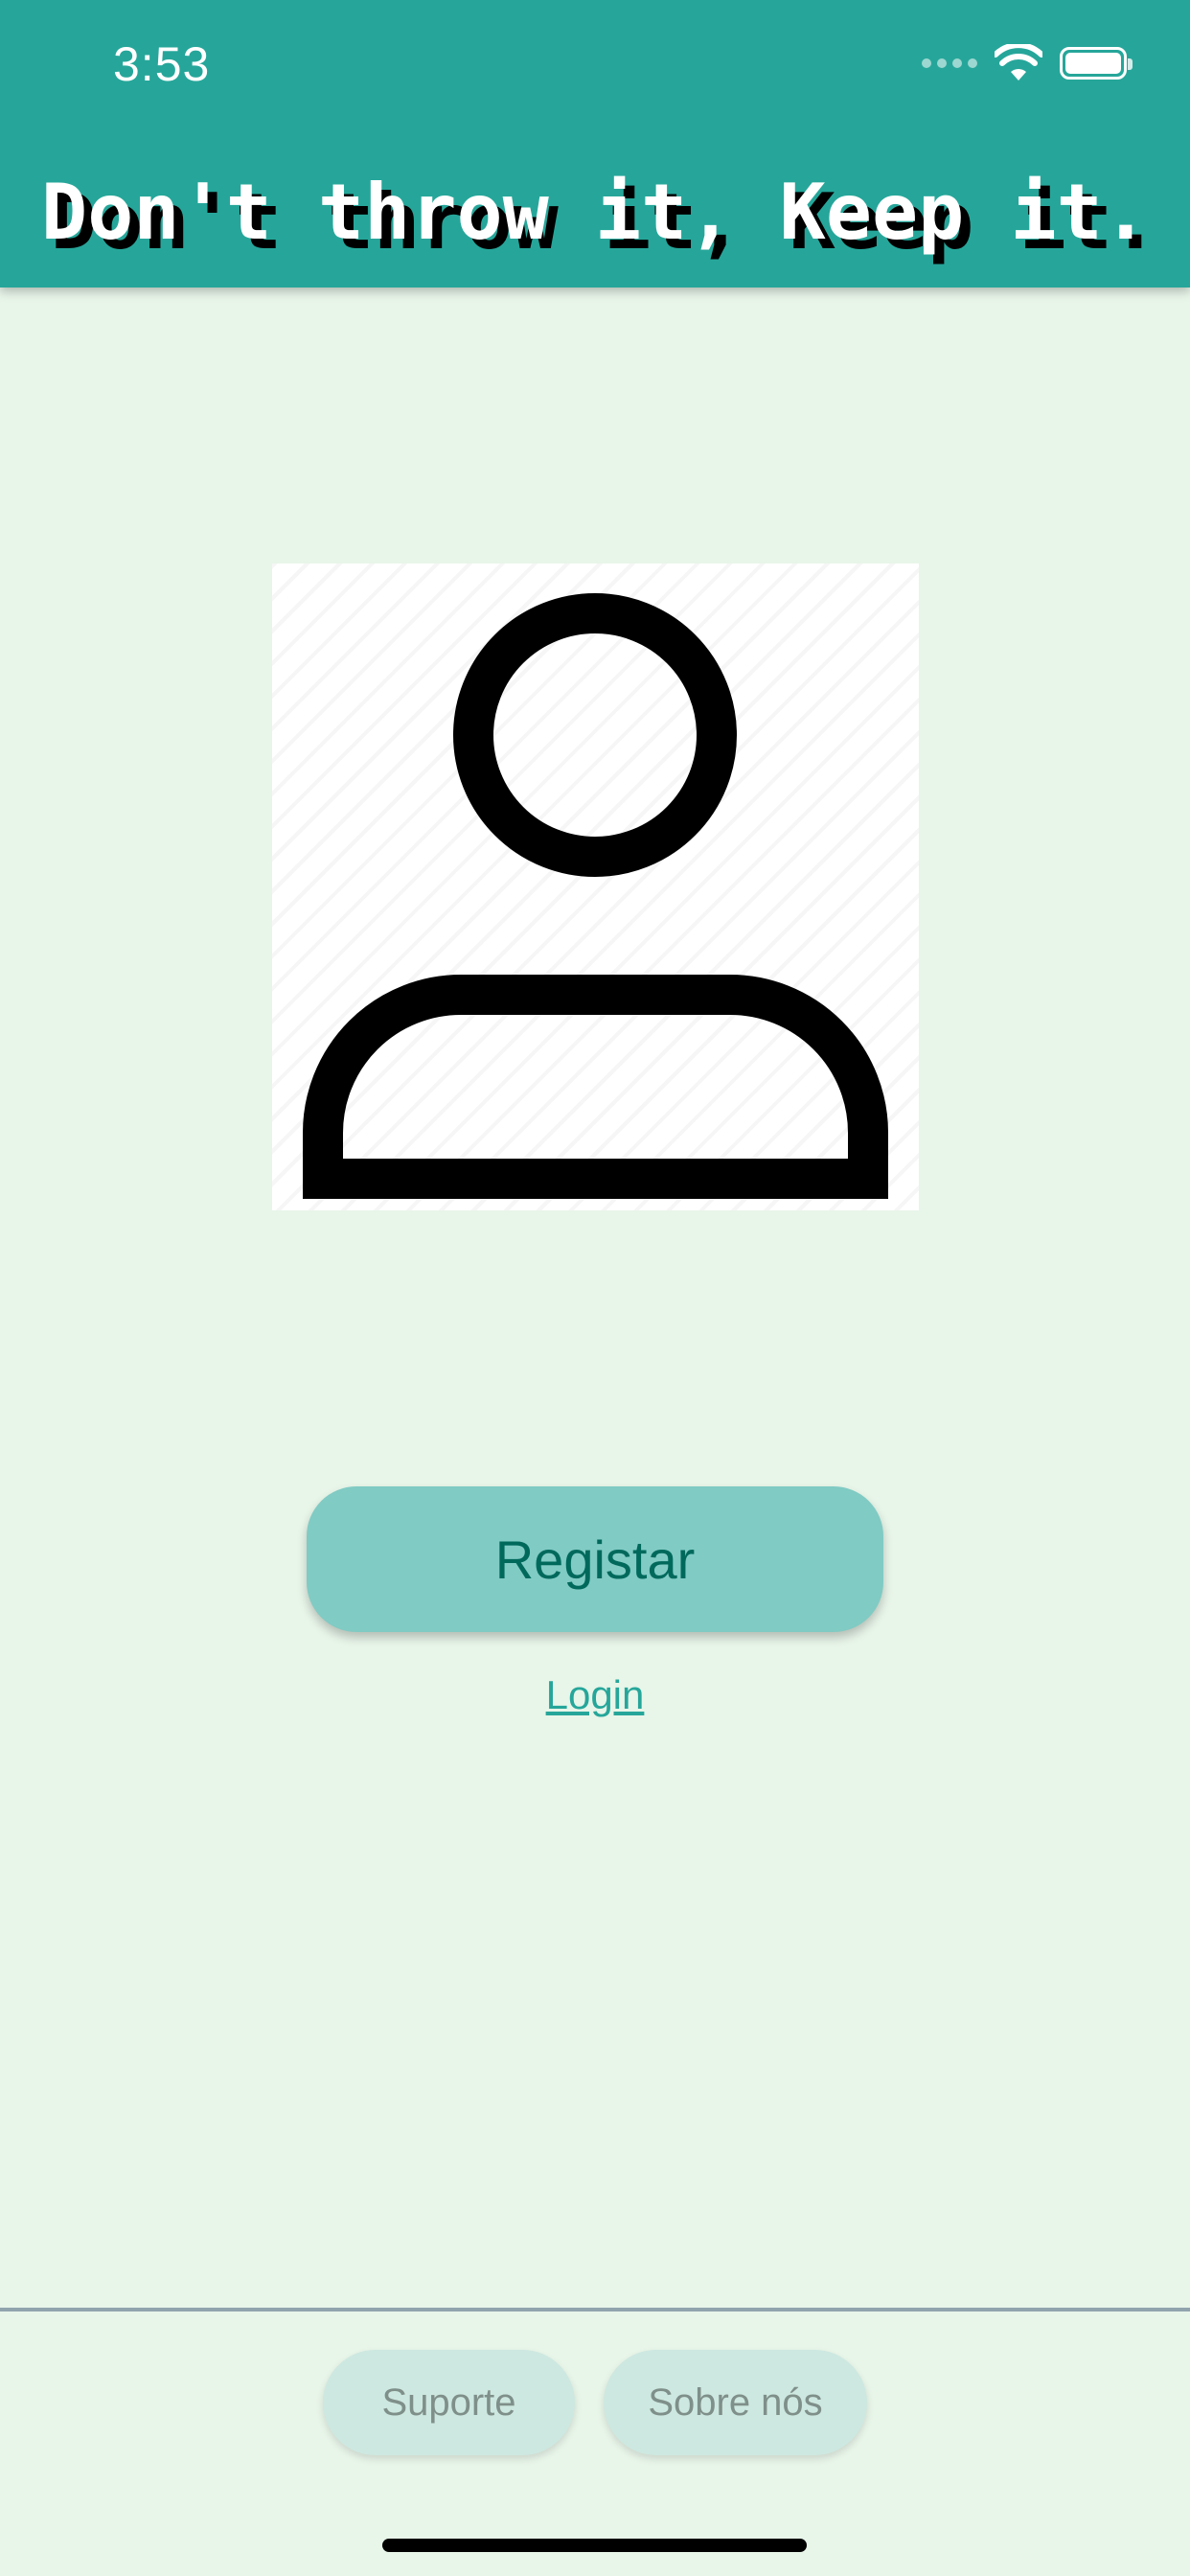  I want to click on app-header: 3:53 Don't throw it, Keep it., so click(595, 144).